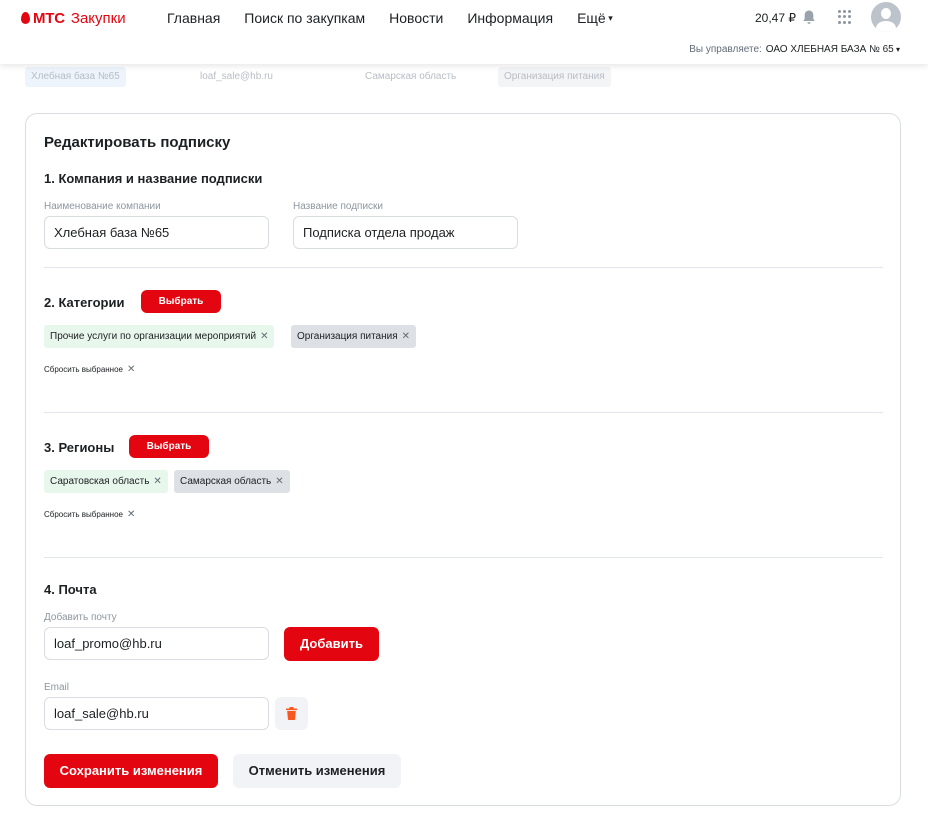 The width and height of the screenshot is (928, 824). What do you see at coordinates (405, 232) in the screenshot?
I see `subscription-name-input: Подписка отдела продаж` at bounding box center [405, 232].